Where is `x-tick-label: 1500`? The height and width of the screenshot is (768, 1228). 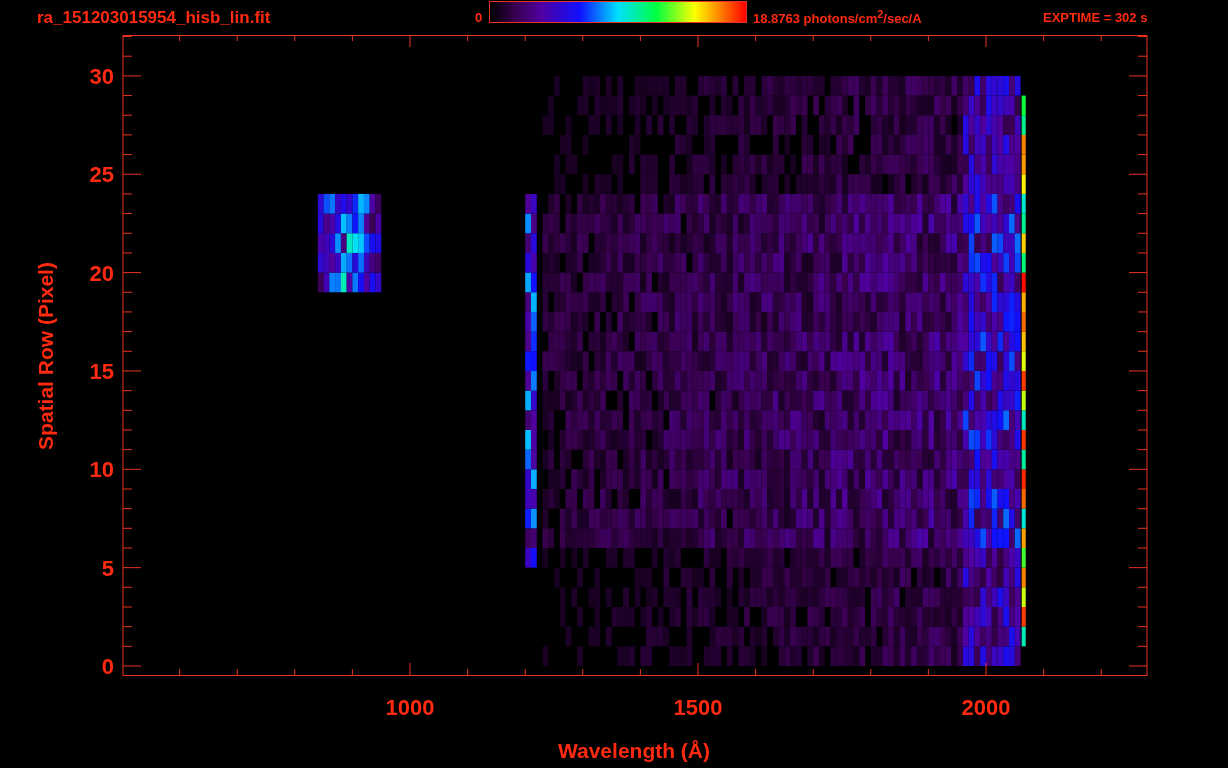
x-tick-label: 1500 is located at coordinates (698, 707).